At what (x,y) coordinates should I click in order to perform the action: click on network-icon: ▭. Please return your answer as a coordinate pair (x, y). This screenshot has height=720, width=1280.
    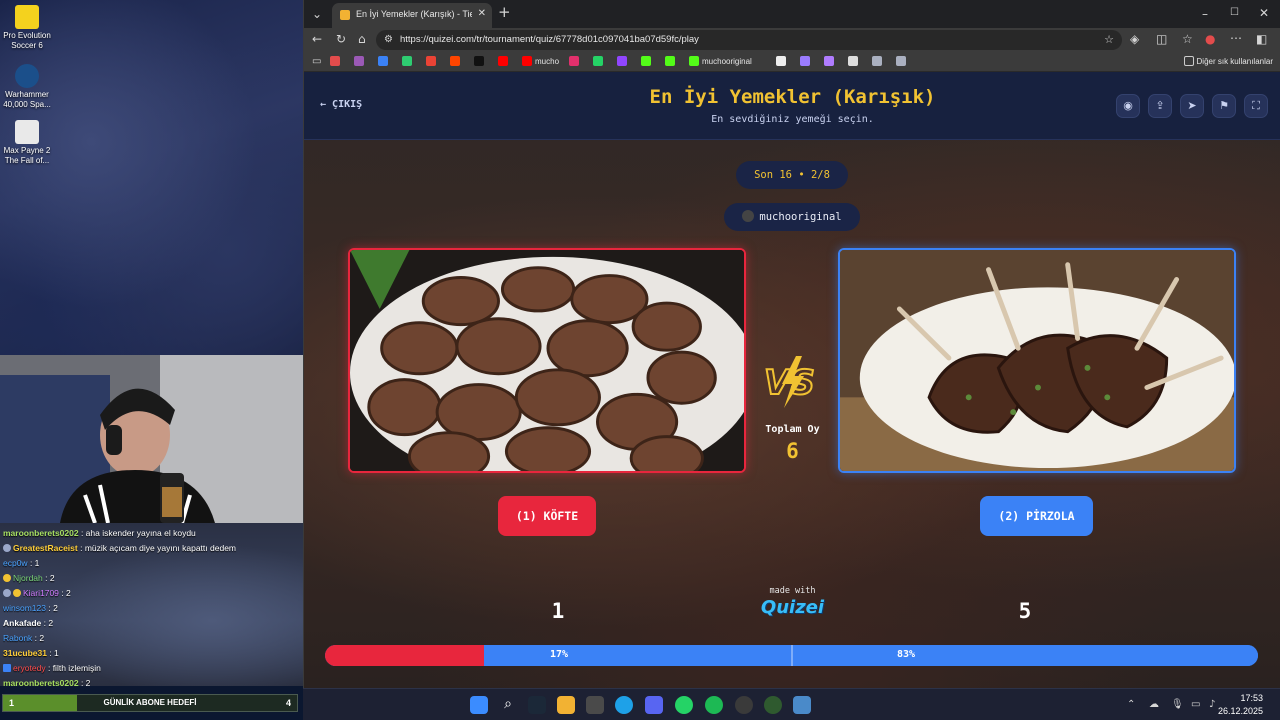
    Looking at the image, I should click on (1195, 705).